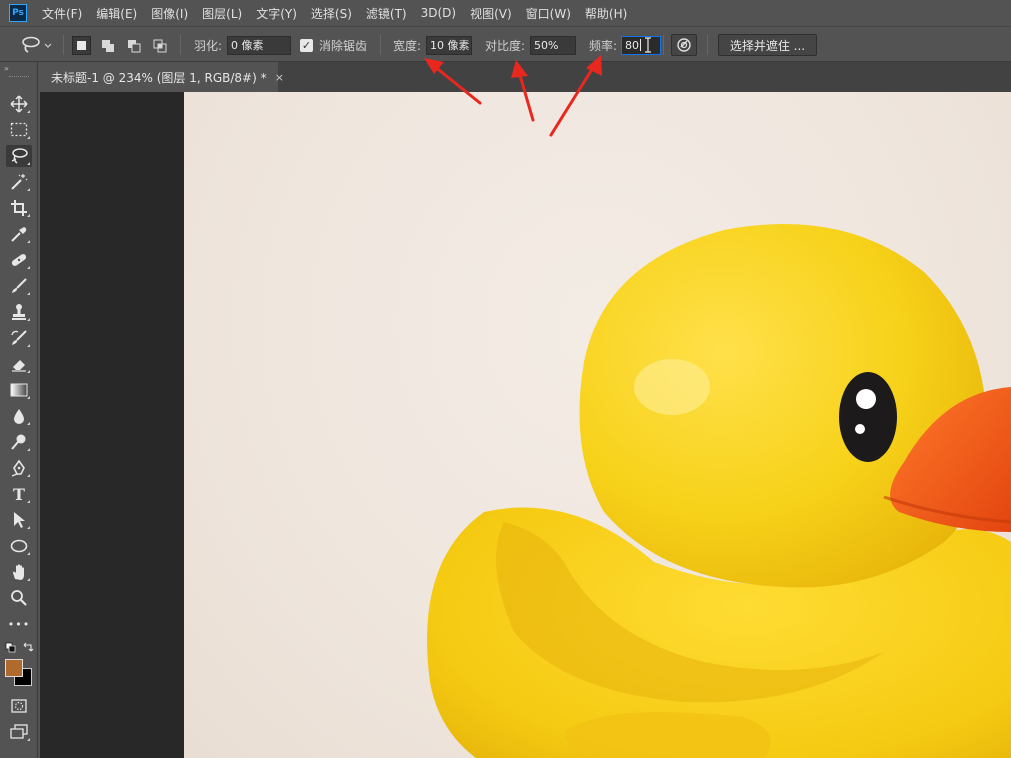  What do you see at coordinates (513, 96) in the screenshot?
I see `annotation-arrows` at bounding box center [513, 96].